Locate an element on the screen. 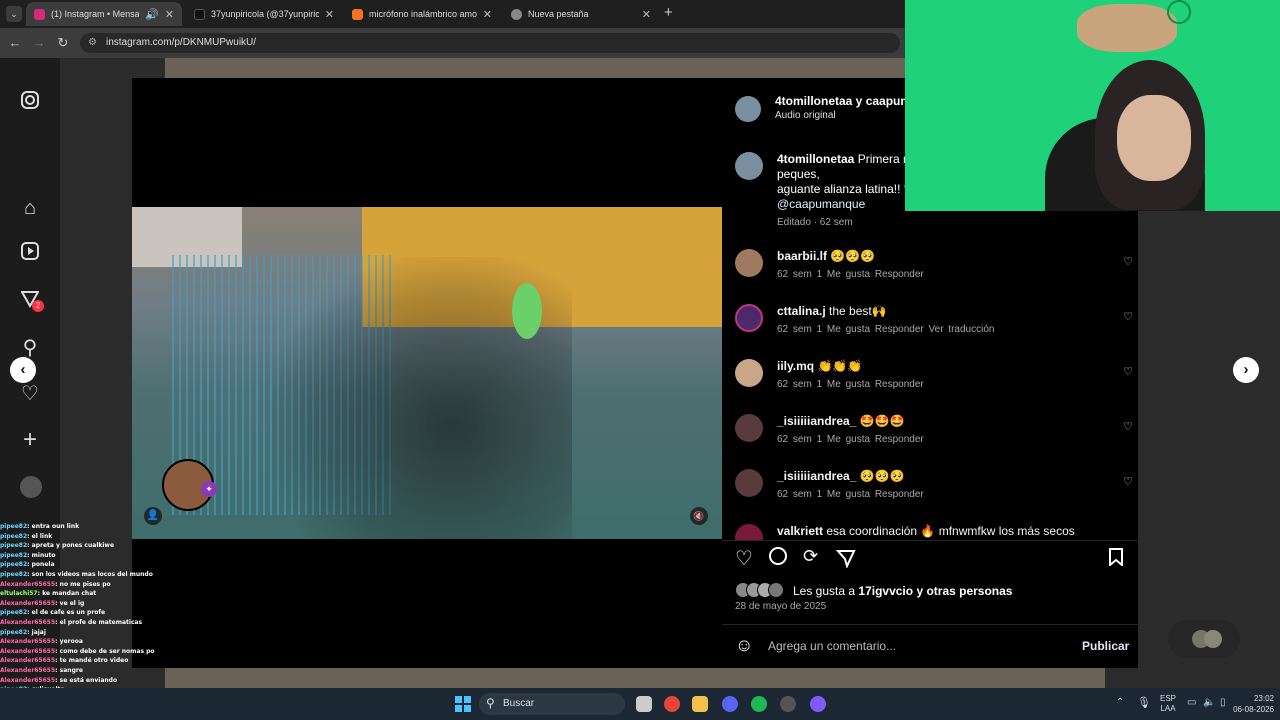 This screenshot has width=1280, height=720. address-bar: ⚙ instagram.com/p/DKNMUPwuikU/ is located at coordinates (490, 43).